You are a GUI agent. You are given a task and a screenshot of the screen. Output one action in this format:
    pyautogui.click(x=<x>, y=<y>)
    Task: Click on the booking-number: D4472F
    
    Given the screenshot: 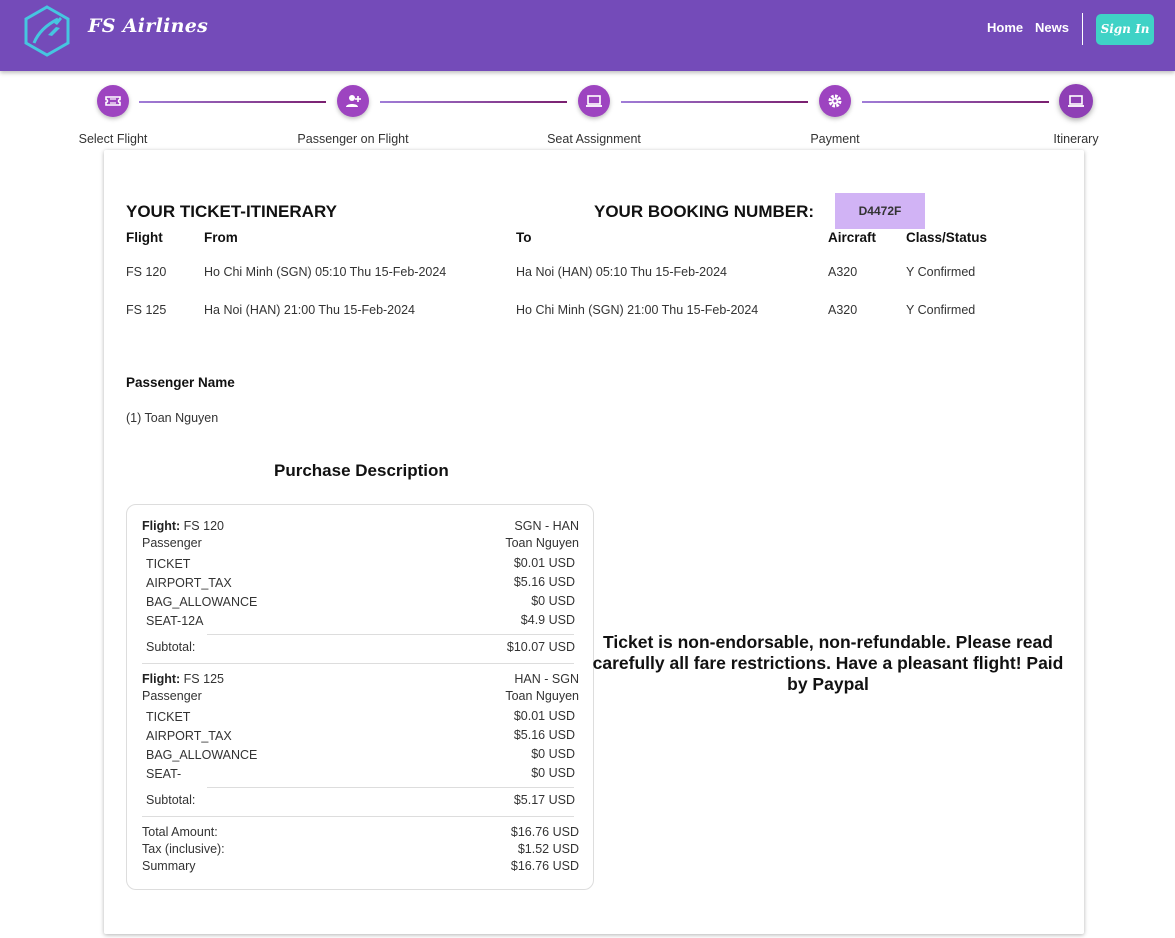 What is the action you would take?
    pyautogui.click(x=880, y=211)
    